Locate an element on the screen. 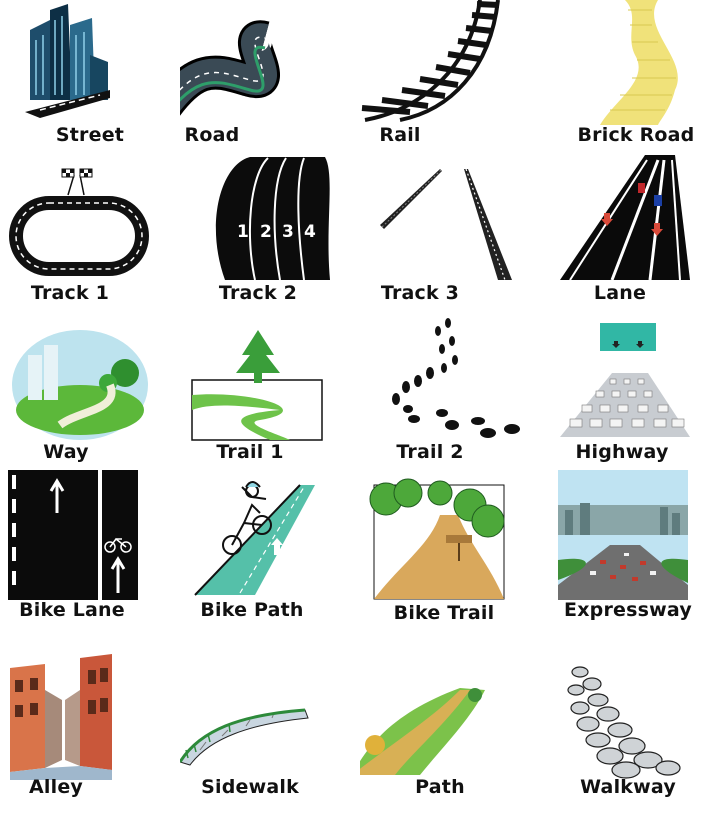 The image size is (720, 828). item-label: Path is located at coordinates (440, 787).